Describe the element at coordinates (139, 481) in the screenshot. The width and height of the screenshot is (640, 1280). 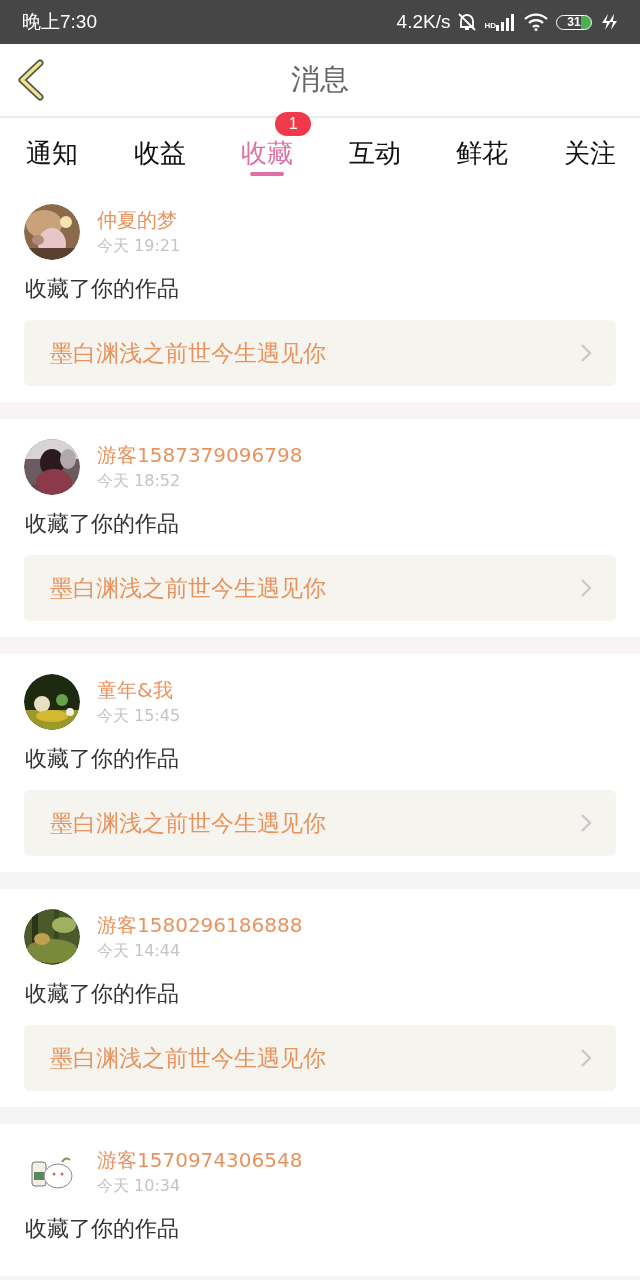
I see `timestamp: 今天 18:52` at that location.